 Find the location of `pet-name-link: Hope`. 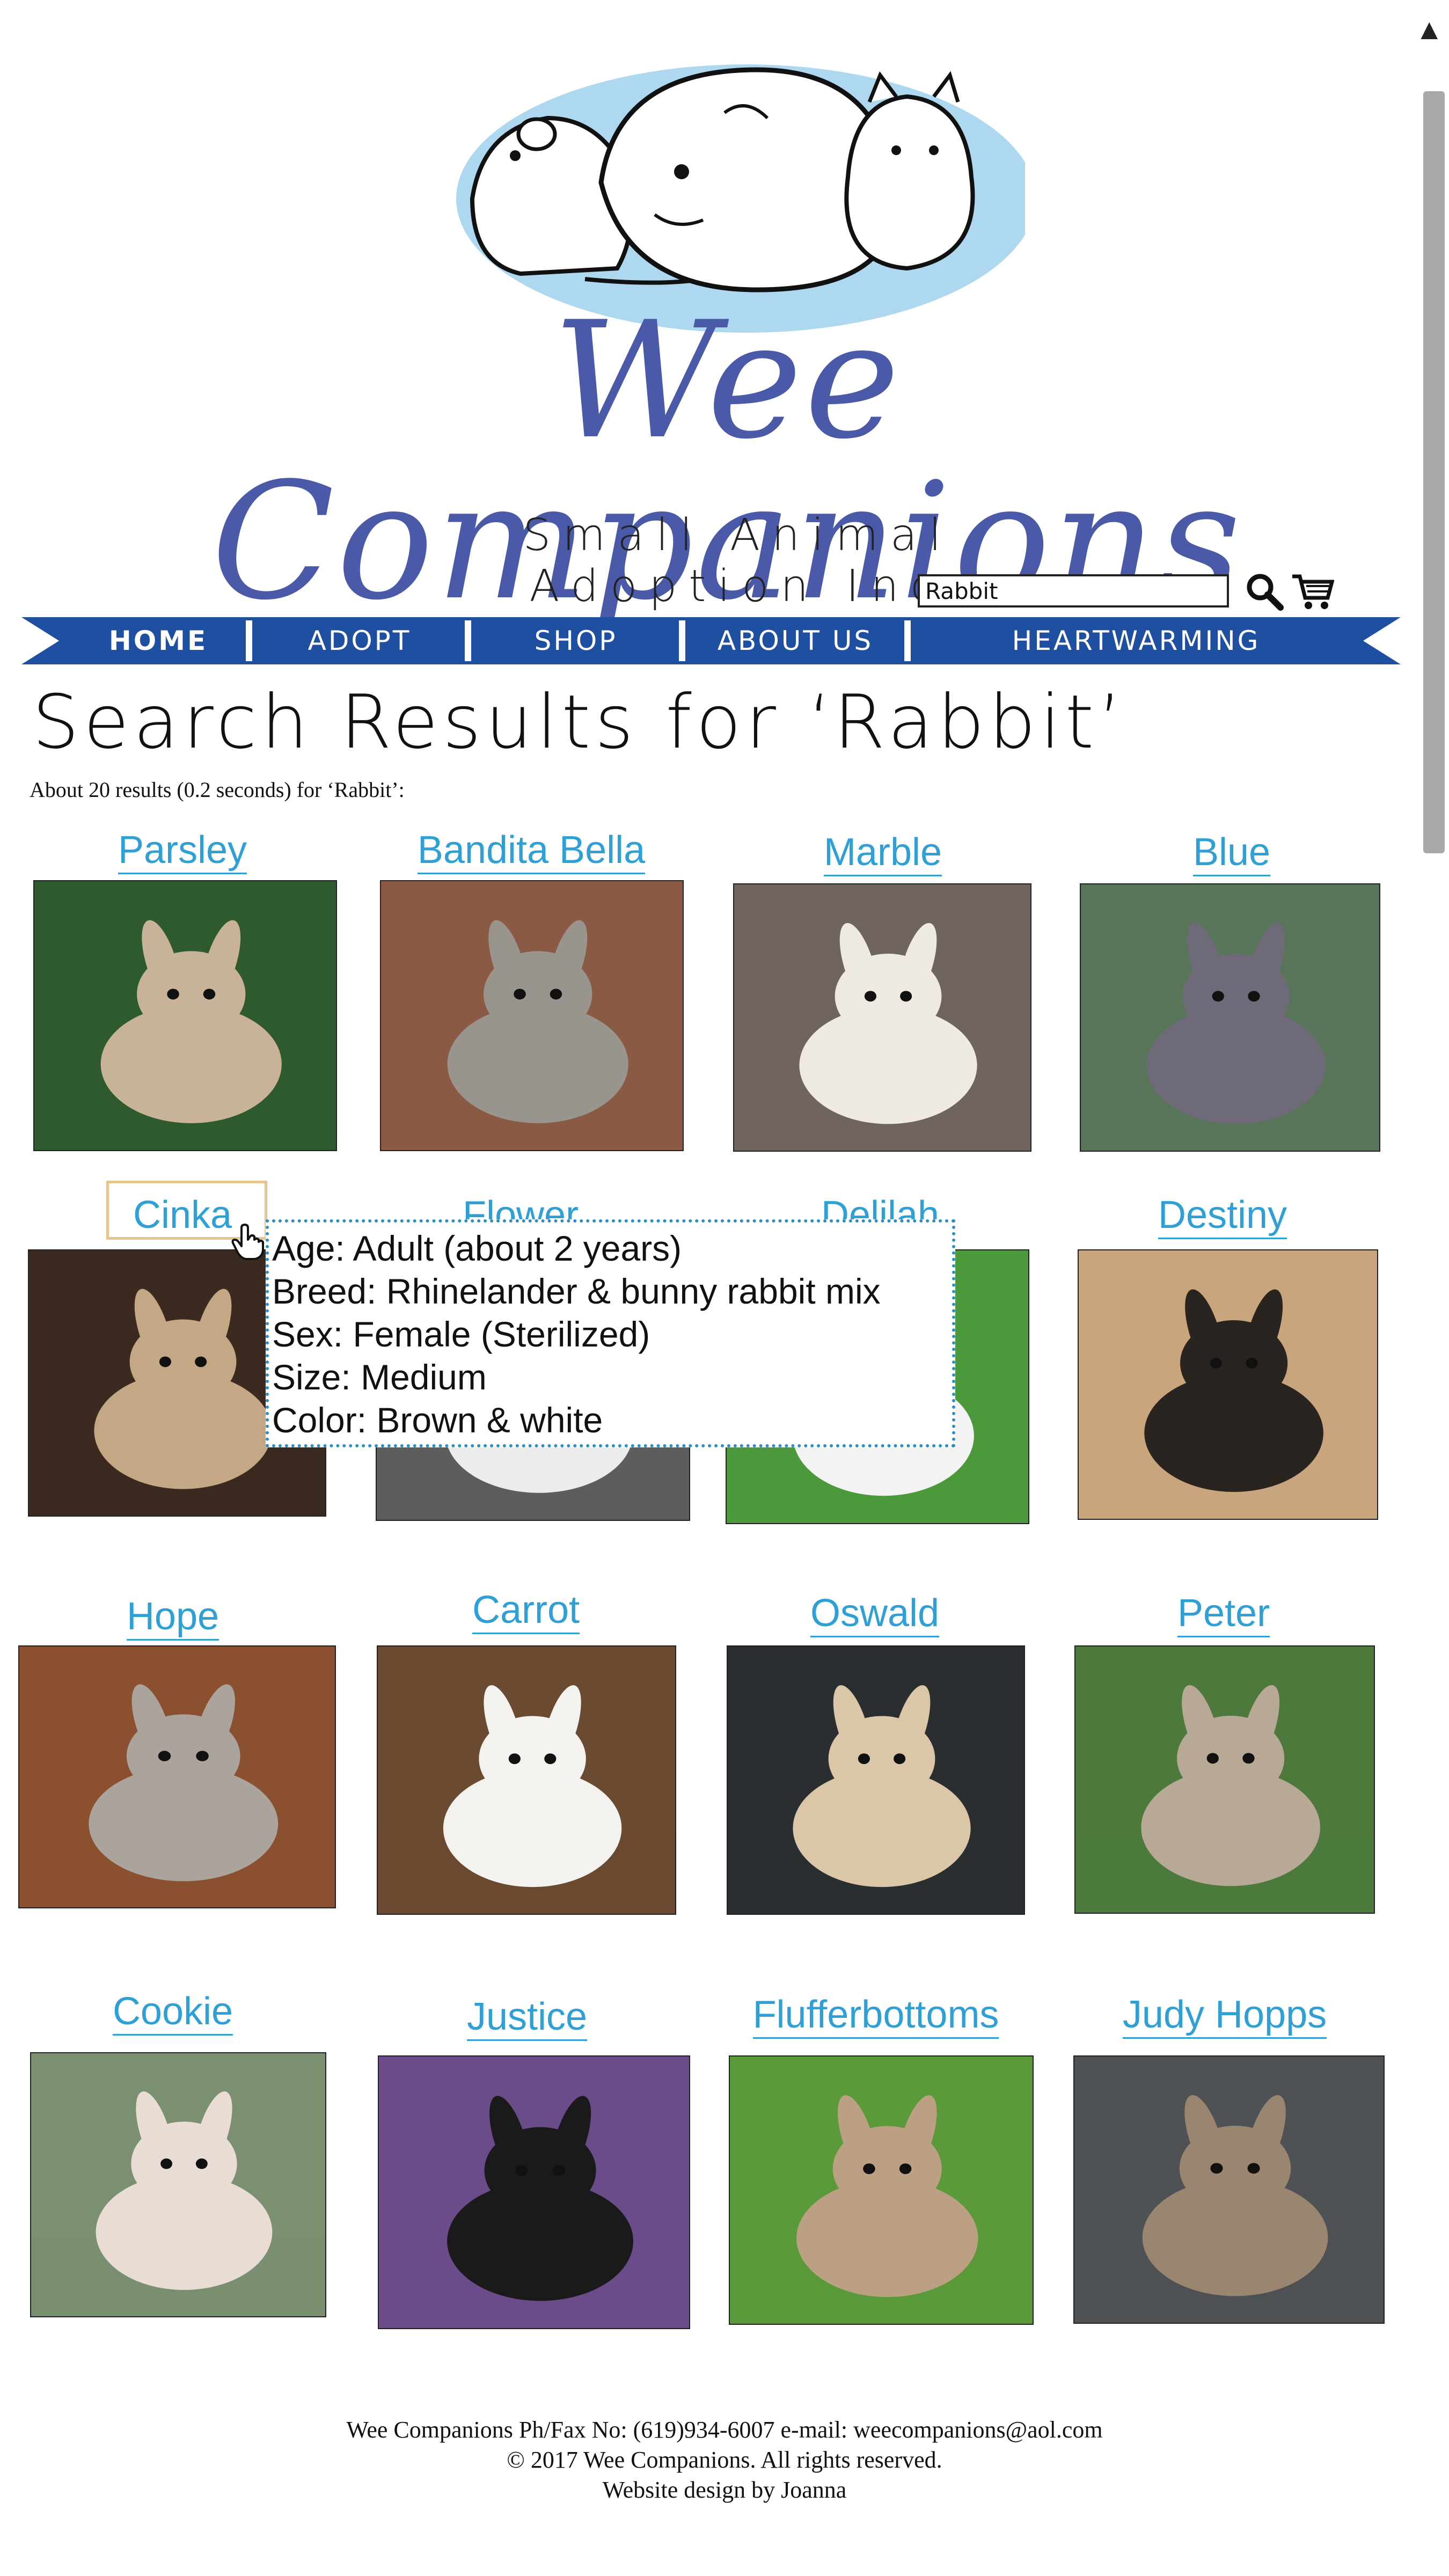

pet-name-link: Hope is located at coordinates (173, 1618).